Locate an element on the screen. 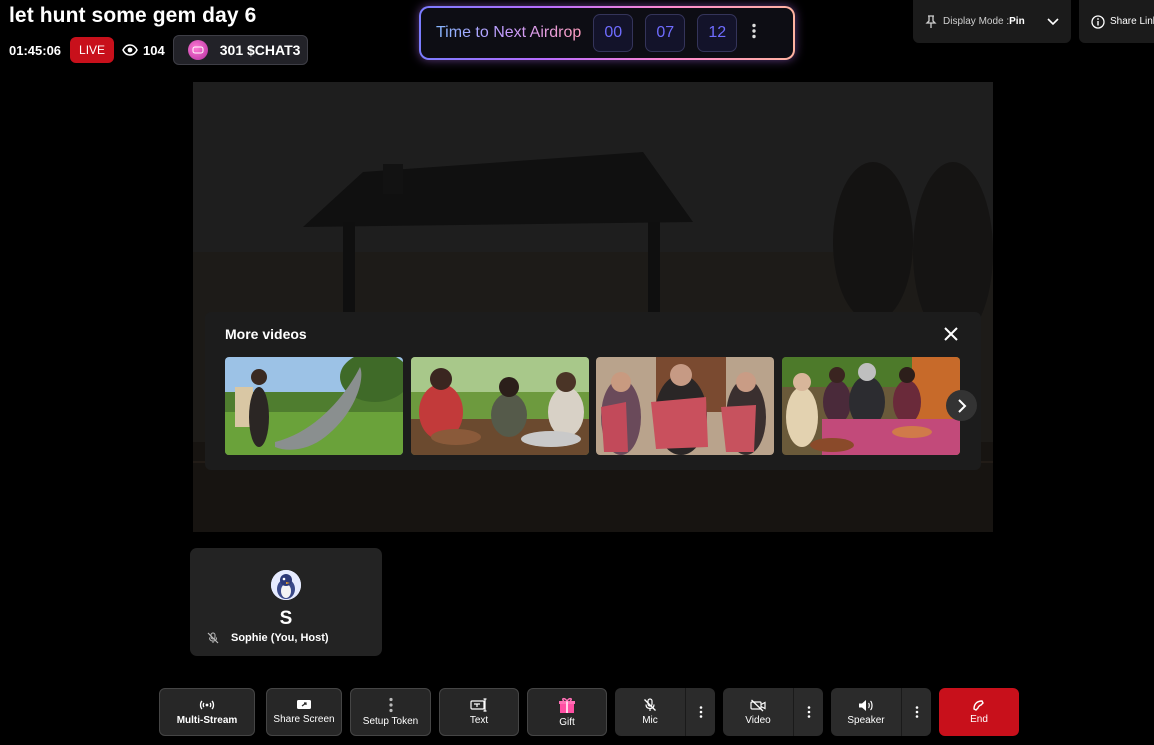 This screenshot has width=1154, height=745. multistream-label: Multi-Stream is located at coordinates (207, 720).